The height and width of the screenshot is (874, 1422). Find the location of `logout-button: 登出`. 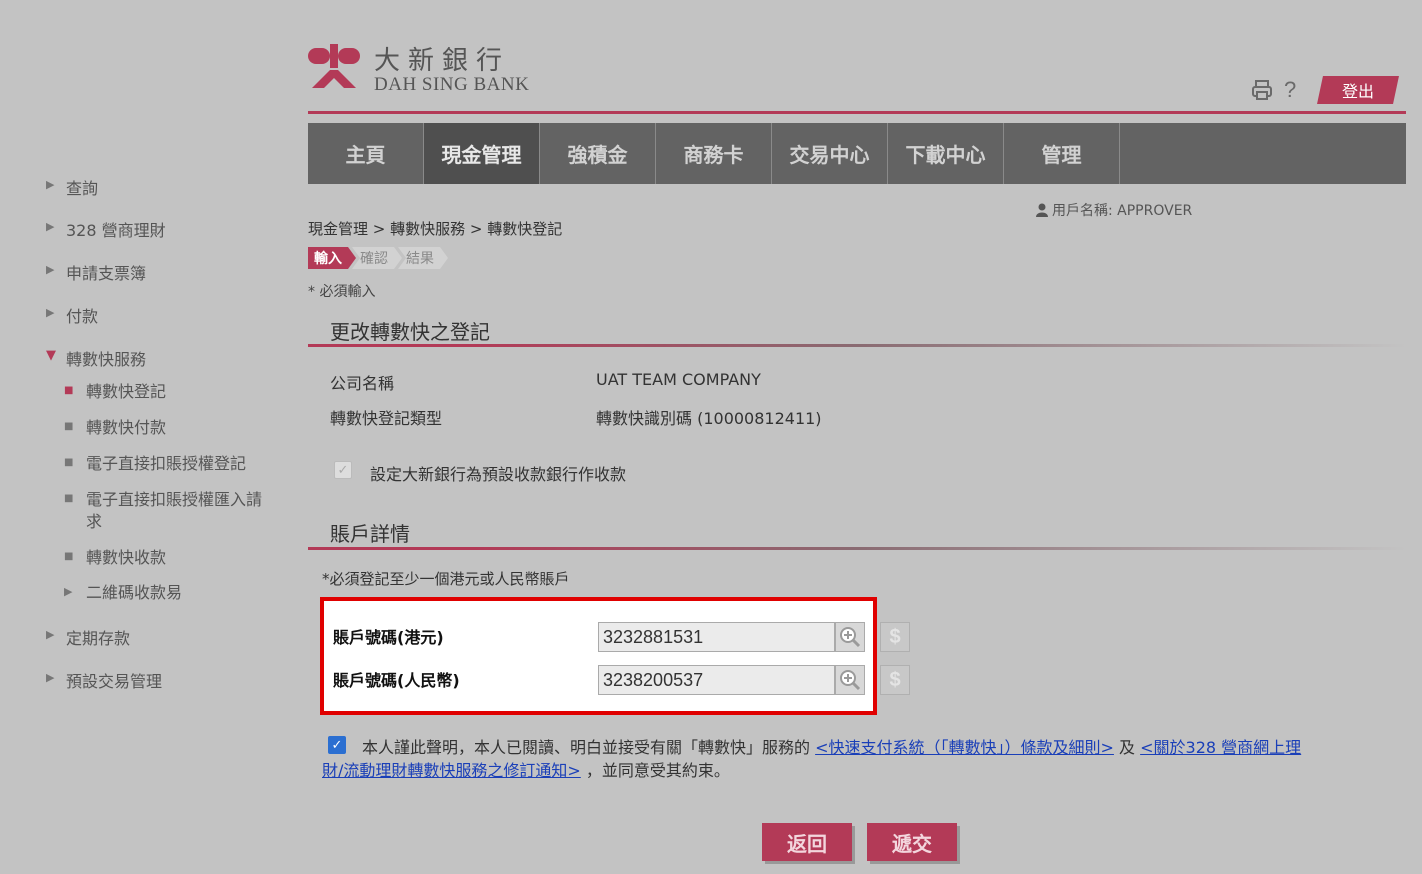

logout-button: 登出 is located at coordinates (1358, 90).